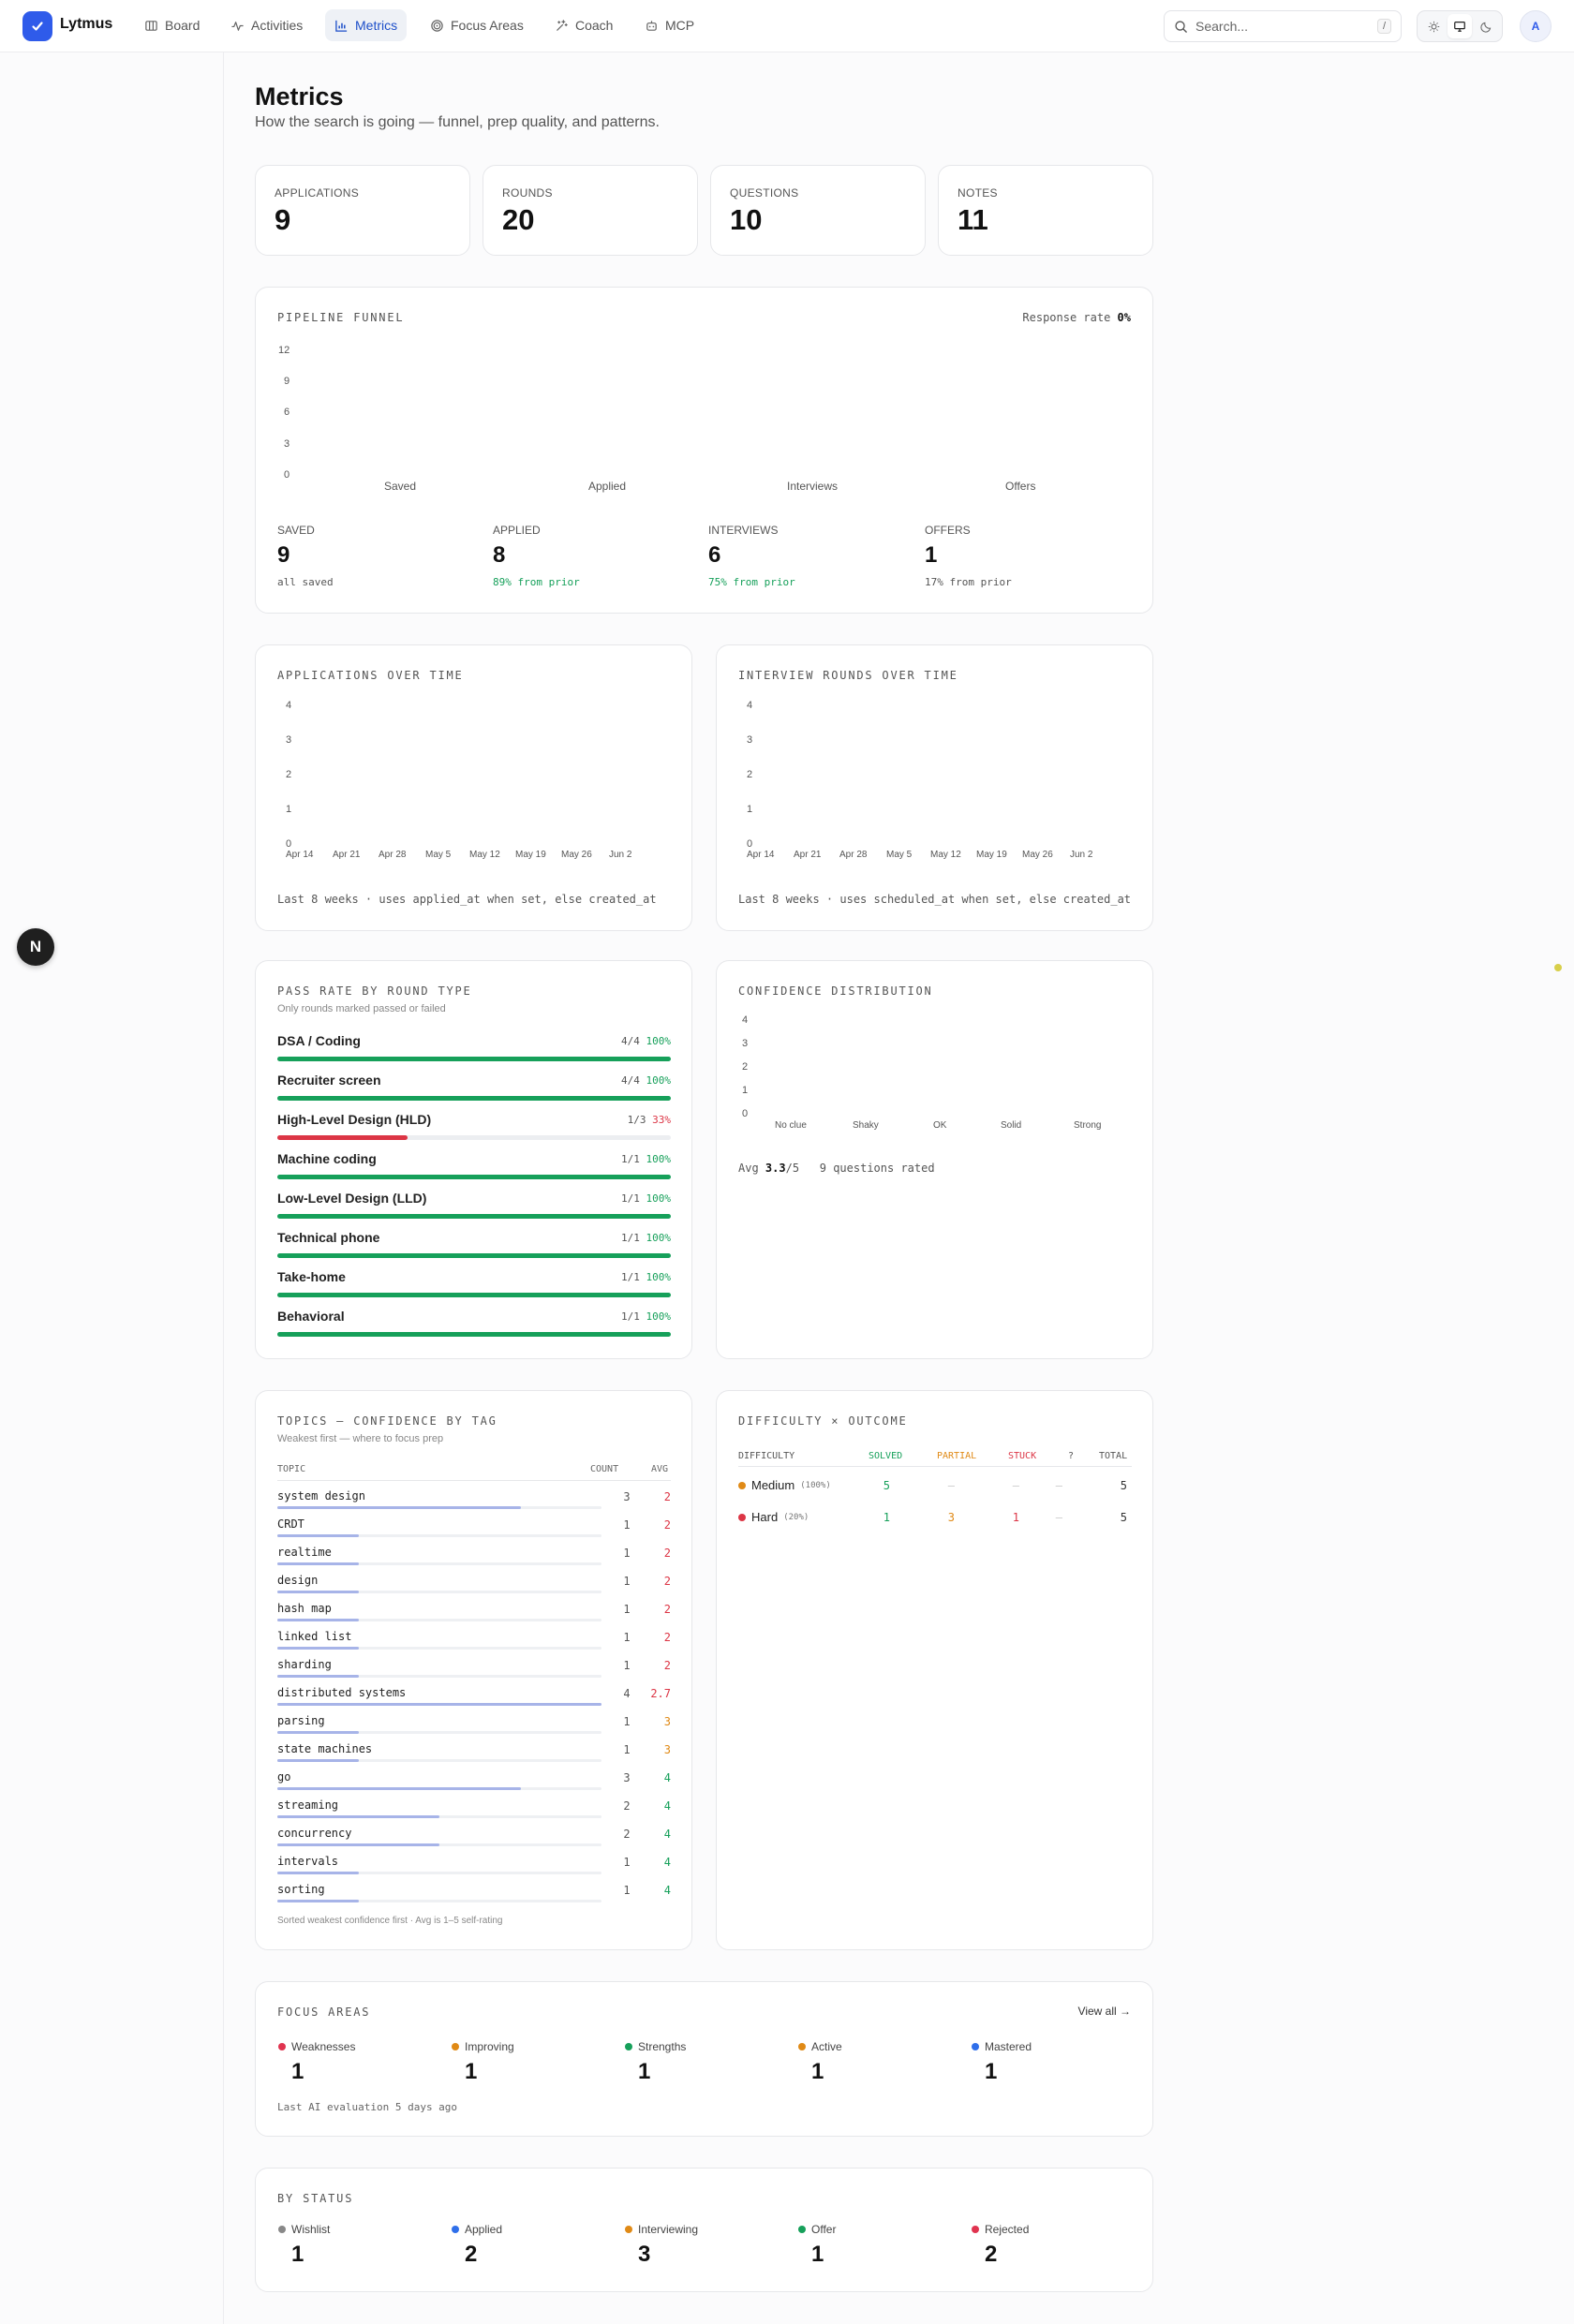  I want to click on stat-card-applications: APPLICATIONS 9, so click(362, 211).